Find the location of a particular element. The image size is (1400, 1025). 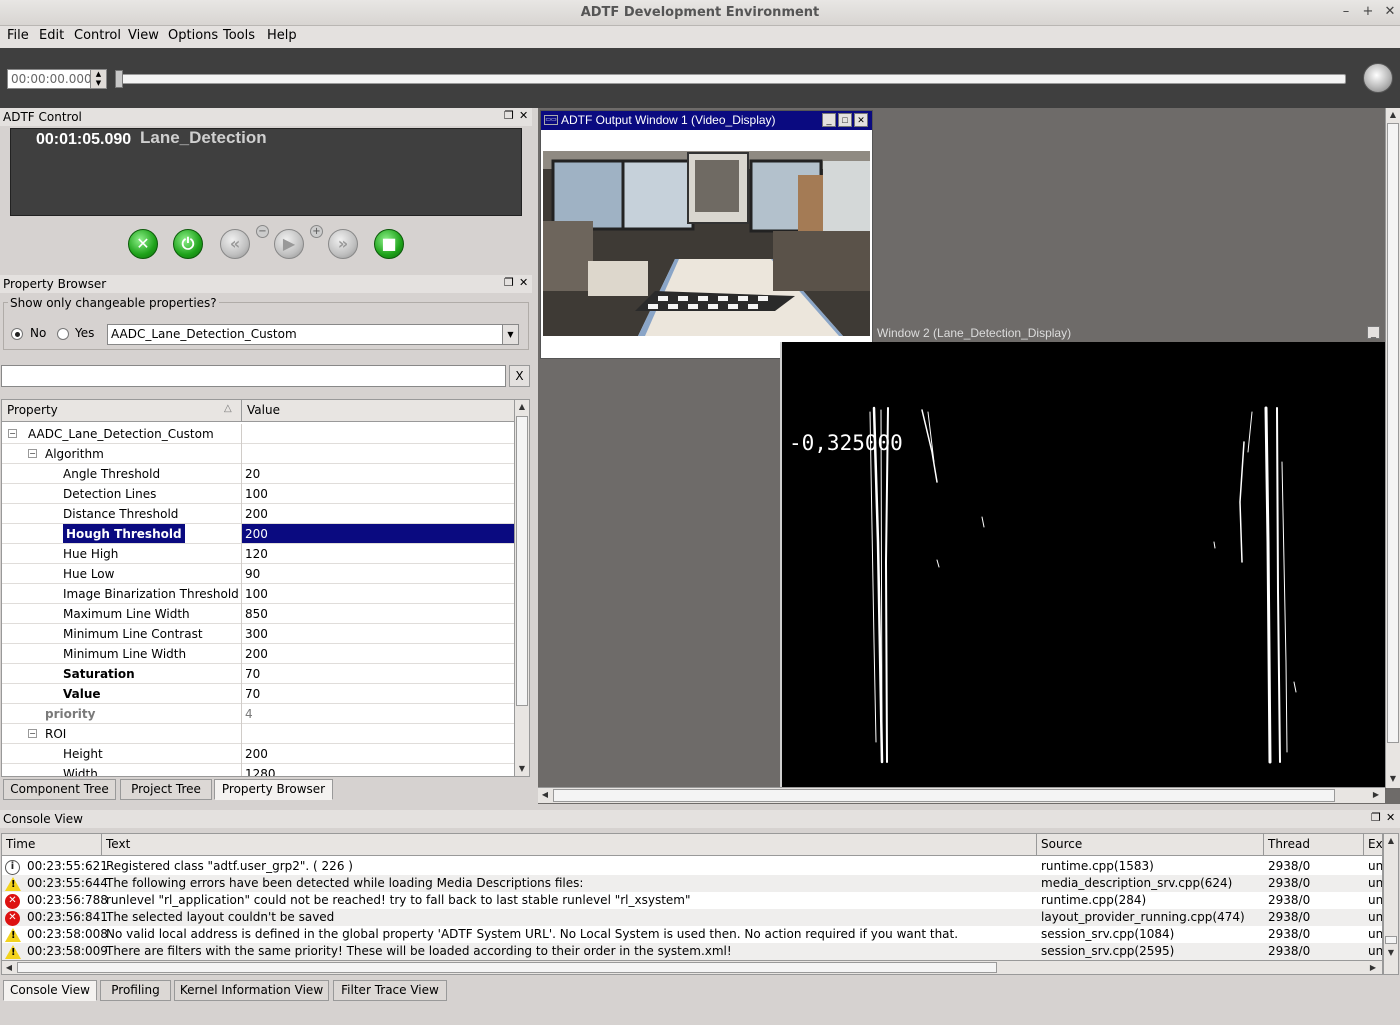

tab-profiling: Profiling is located at coordinates (135, 990).